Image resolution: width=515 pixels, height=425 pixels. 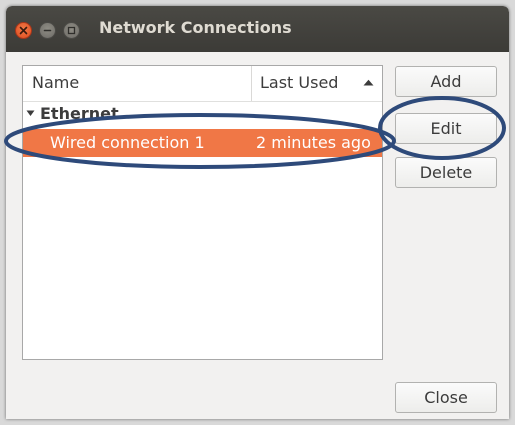 What do you see at coordinates (313, 142) in the screenshot?
I see `connection-last-used: 2 minutes ago` at bounding box center [313, 142].